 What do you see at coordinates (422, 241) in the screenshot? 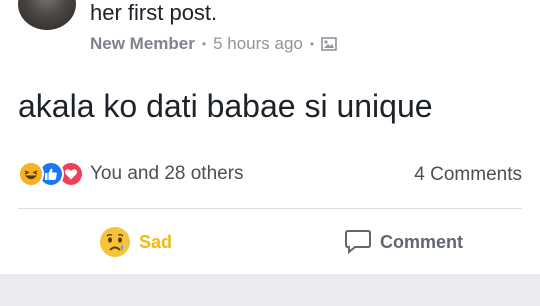
I see `comment-label: Comment` at bounding box center [422, 241].